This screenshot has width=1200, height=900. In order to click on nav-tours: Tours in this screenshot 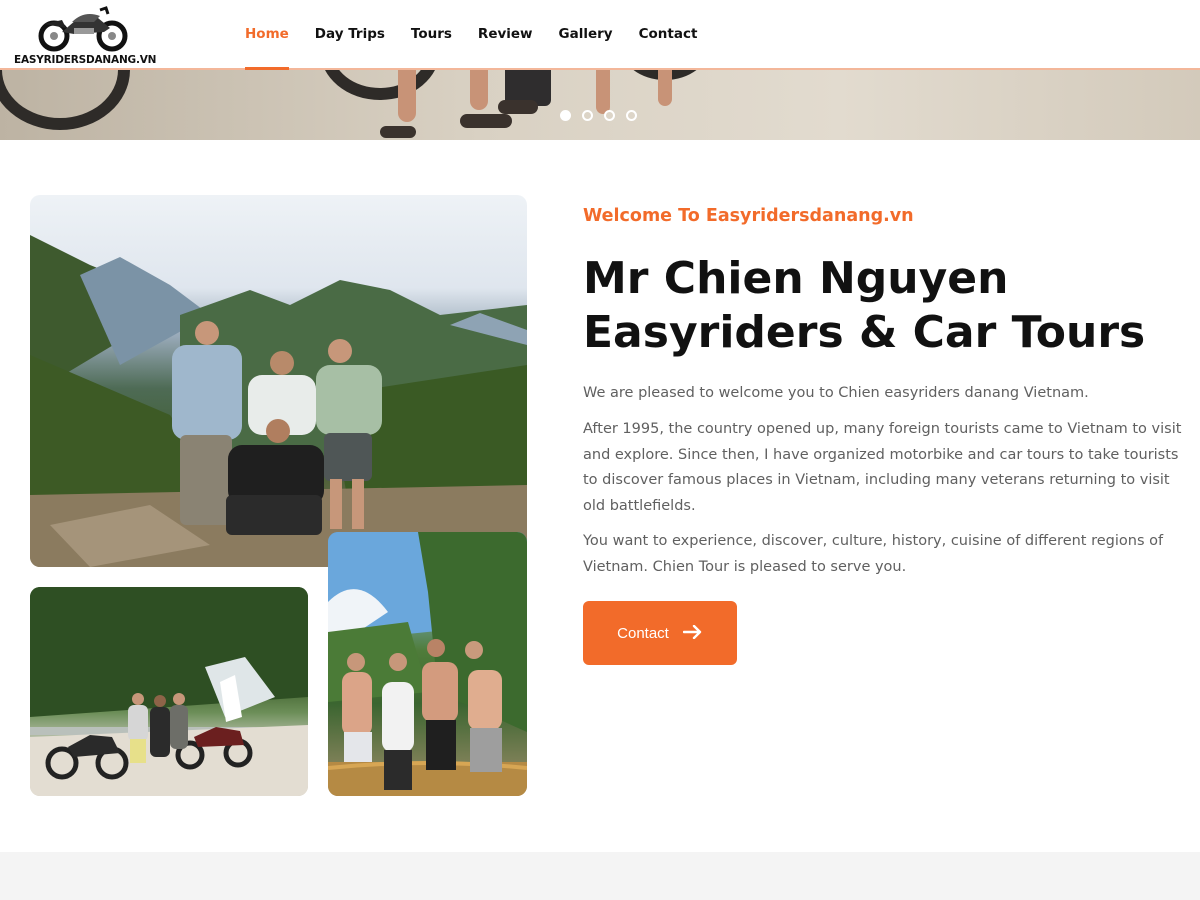, I will do `click(431, 35)`.